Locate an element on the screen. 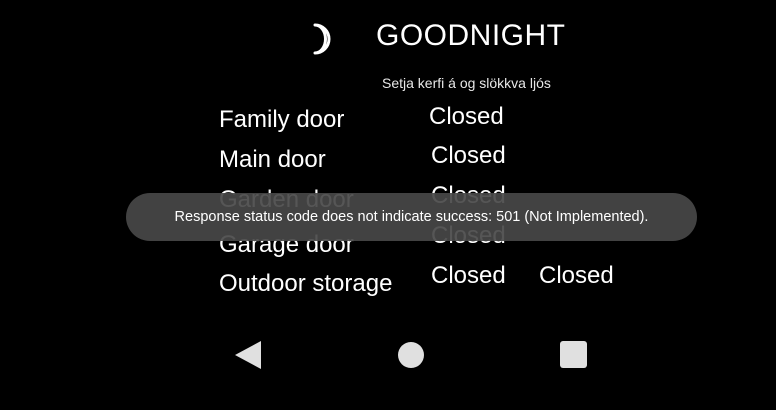 The width and height of the screenshot is (776, 410). crescent-moon-icon is located at coordinates (322, 39).